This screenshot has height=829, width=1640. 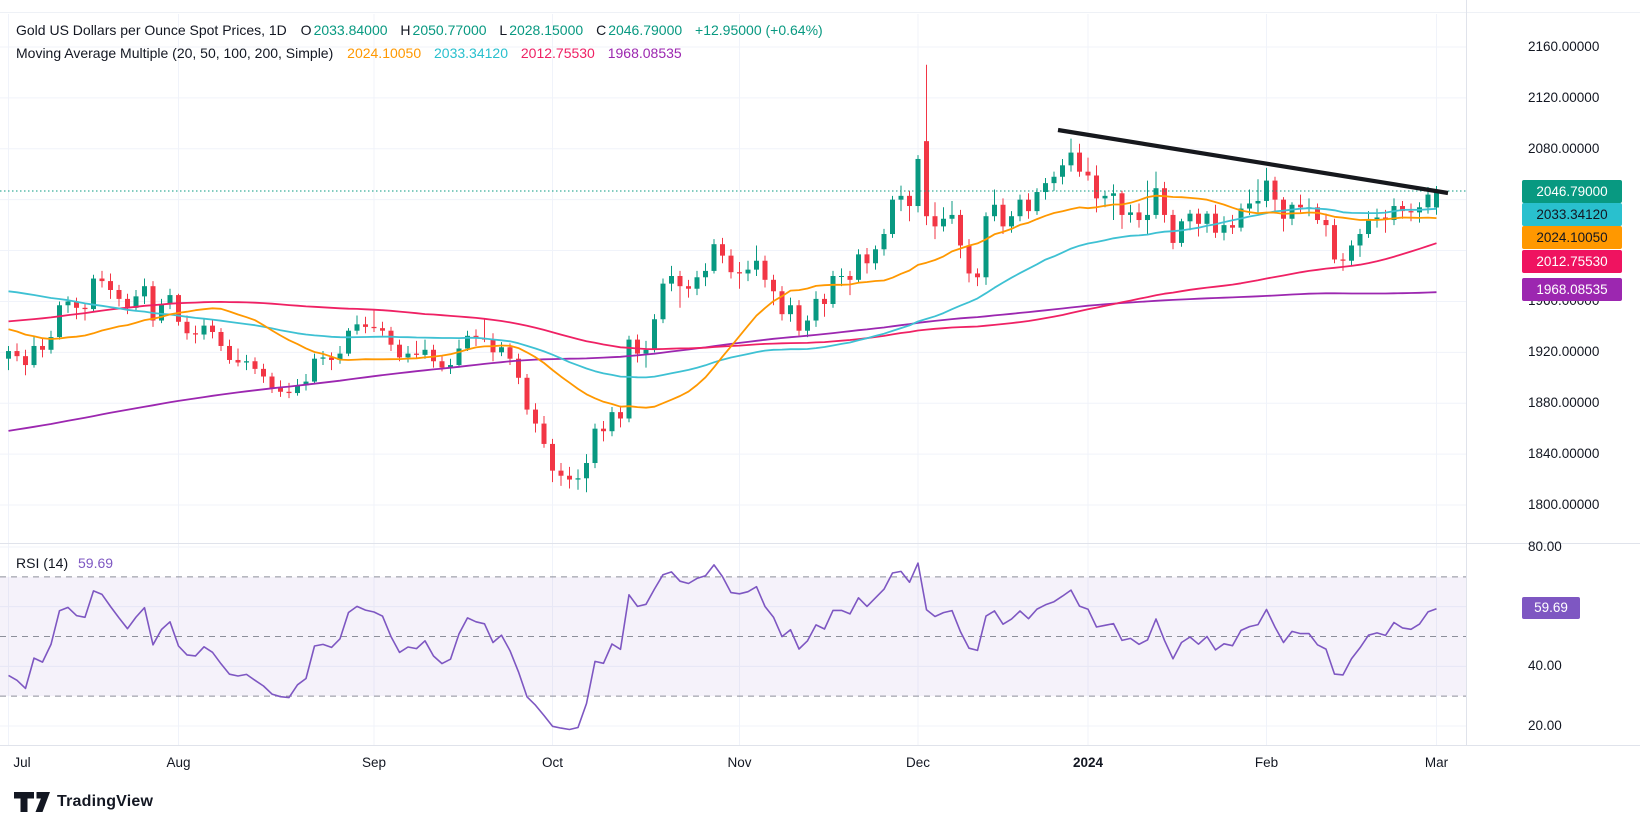 What do you see at coordinates (405, 30) in the screenshot?
I see `high-label: H` at bounding box center [405, 30].